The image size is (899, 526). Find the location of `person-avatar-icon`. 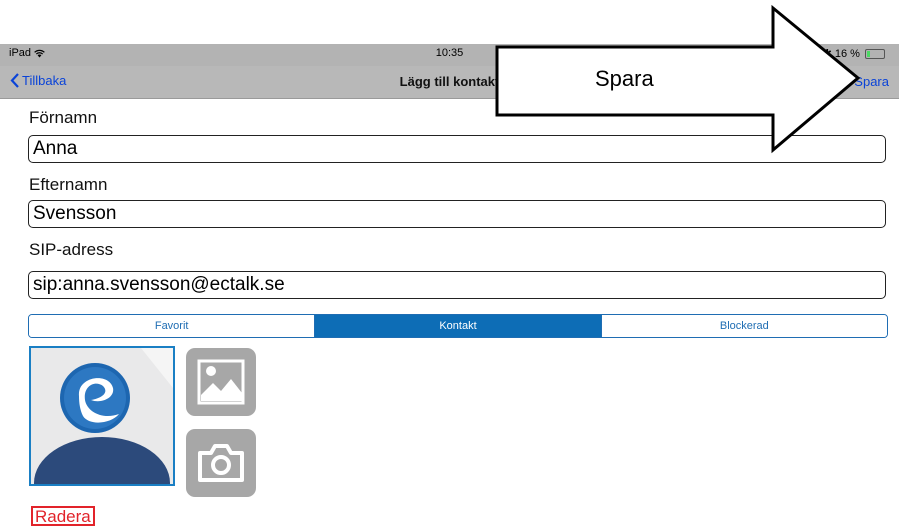

person-avatar-icon is located at coordinates (103, 416).